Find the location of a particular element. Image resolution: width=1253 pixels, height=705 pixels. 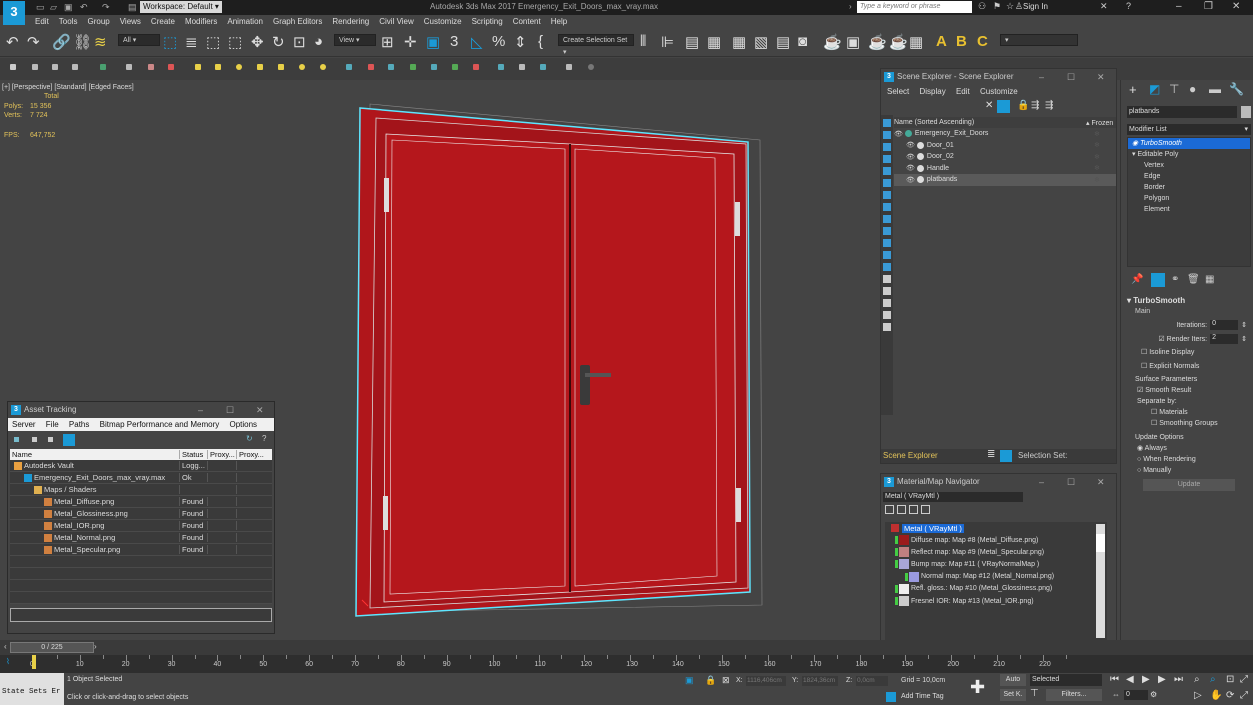

material-navigator-titlebar: 3 Material/Map Navigator – ☐ ✕ is located at coordinates (998, 482).